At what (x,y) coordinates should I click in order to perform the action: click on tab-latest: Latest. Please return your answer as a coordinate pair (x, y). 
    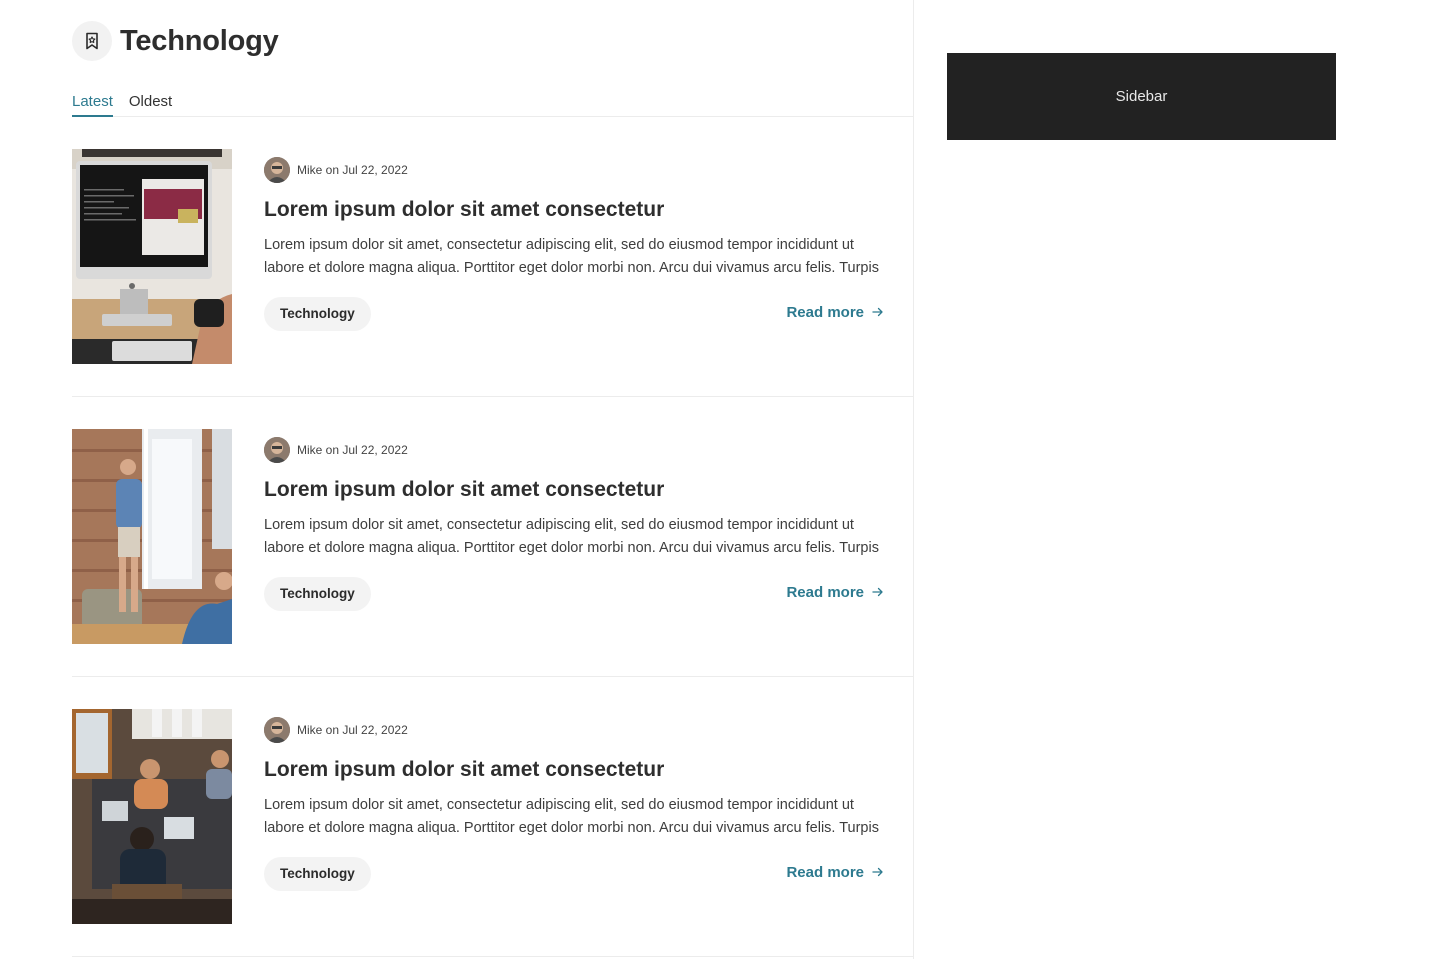
    Looking at the image, I should click on (92, 103).